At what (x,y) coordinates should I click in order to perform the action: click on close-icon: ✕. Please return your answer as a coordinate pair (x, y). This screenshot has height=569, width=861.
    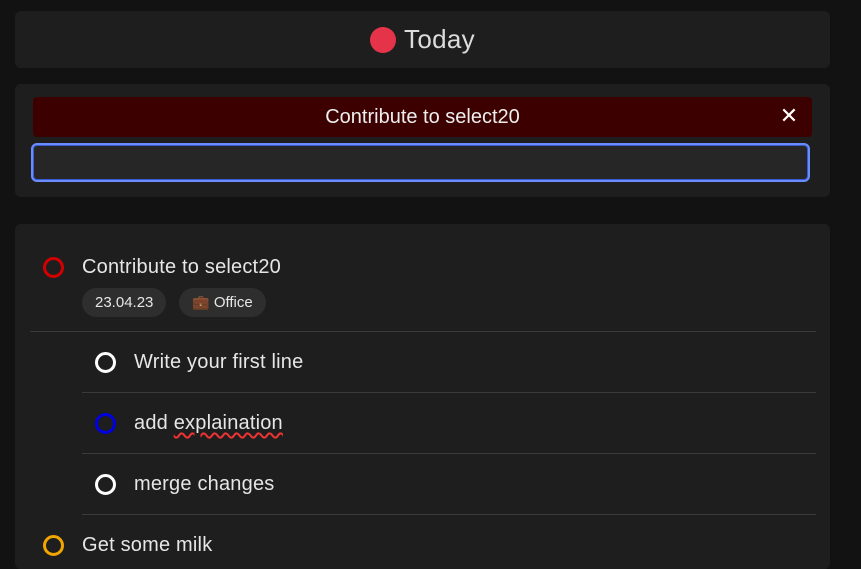
    Looking at the image, I should click on (789, 116).